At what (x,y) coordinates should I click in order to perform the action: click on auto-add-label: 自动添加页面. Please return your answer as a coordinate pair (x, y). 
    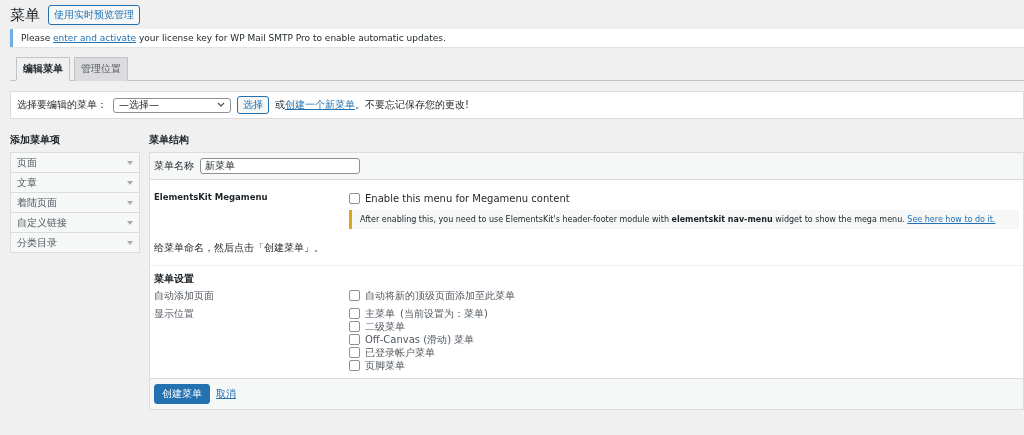
    Looking at the image, I should click on (184, 296).